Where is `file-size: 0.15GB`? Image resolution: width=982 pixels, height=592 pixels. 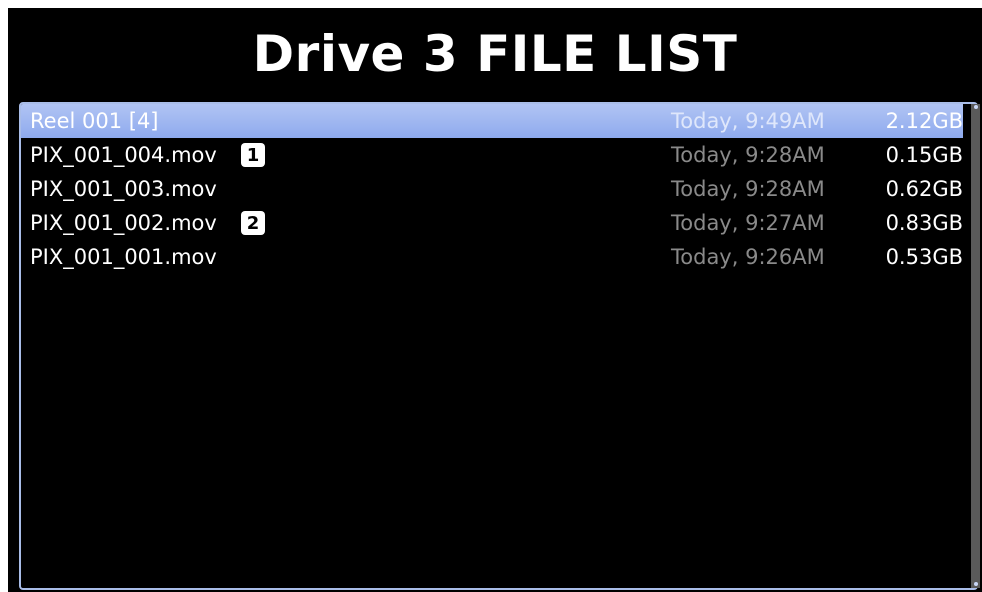 file-size: 0.15GB is located at coordinates (924, 155).